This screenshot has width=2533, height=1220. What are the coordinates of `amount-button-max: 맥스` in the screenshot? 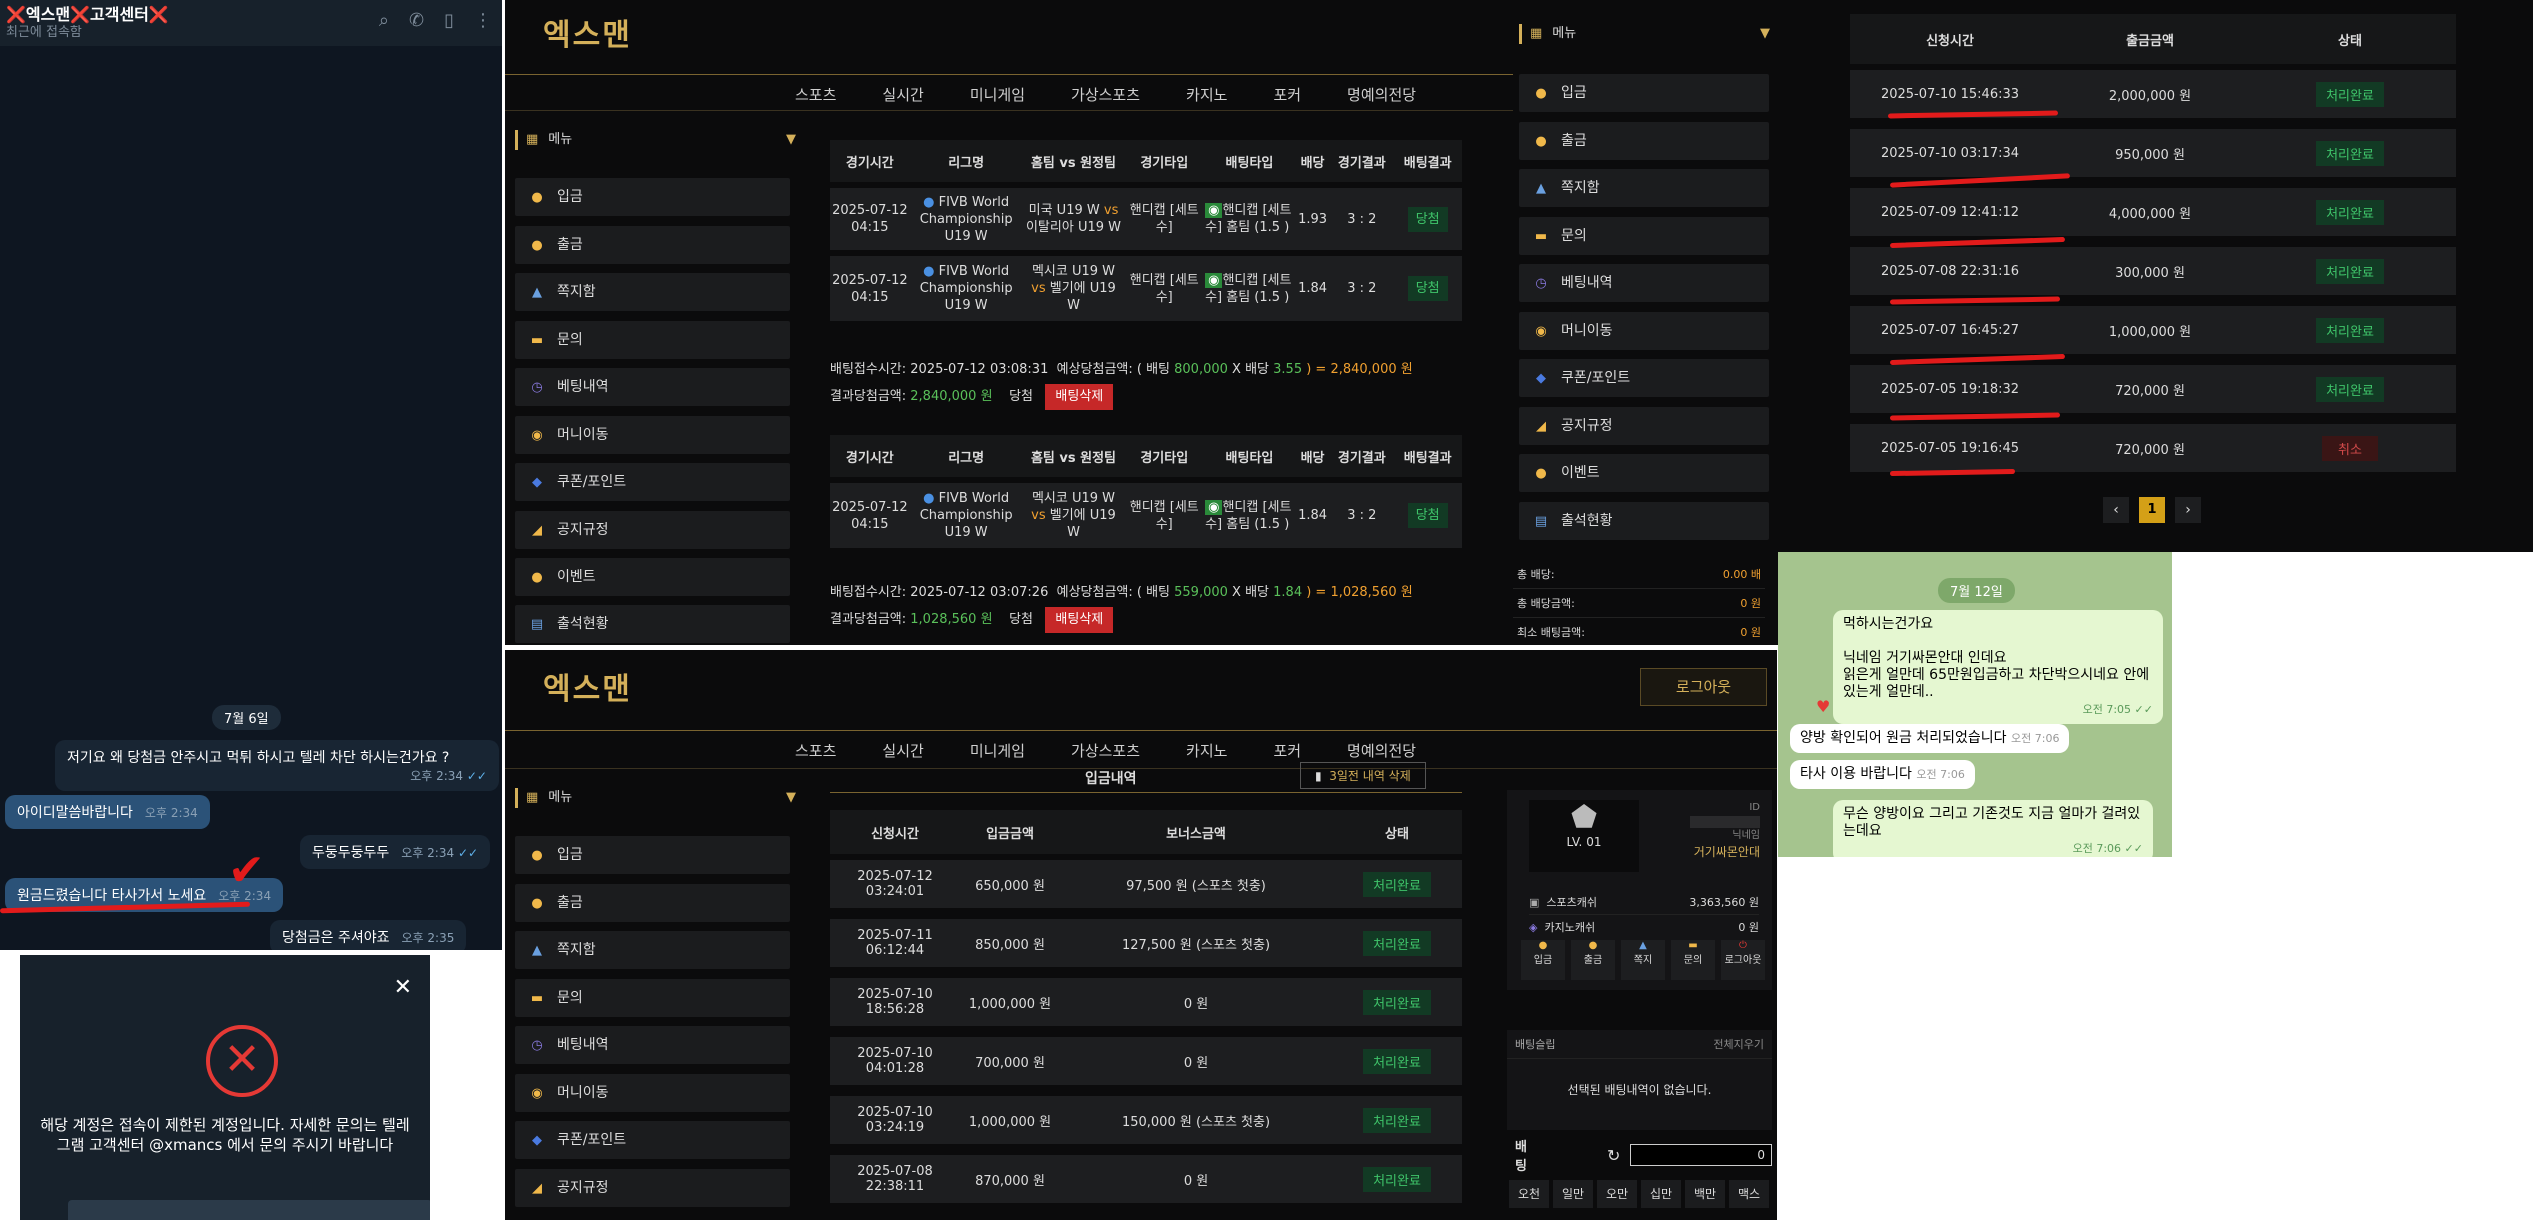 It's located at (1749, 1194).